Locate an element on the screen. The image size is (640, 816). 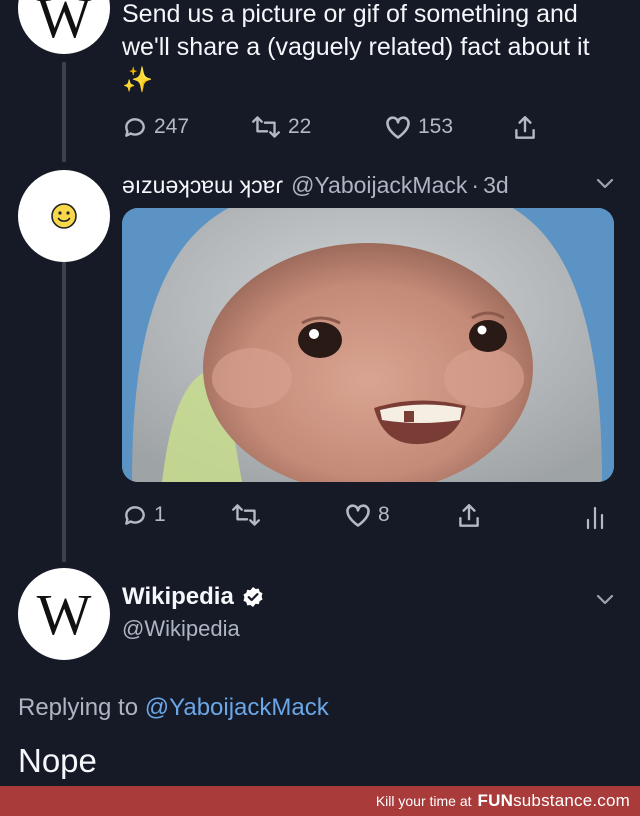
watermark-banner: Kill your time at FUNsubstance.com is located at coordinates (320, 801).